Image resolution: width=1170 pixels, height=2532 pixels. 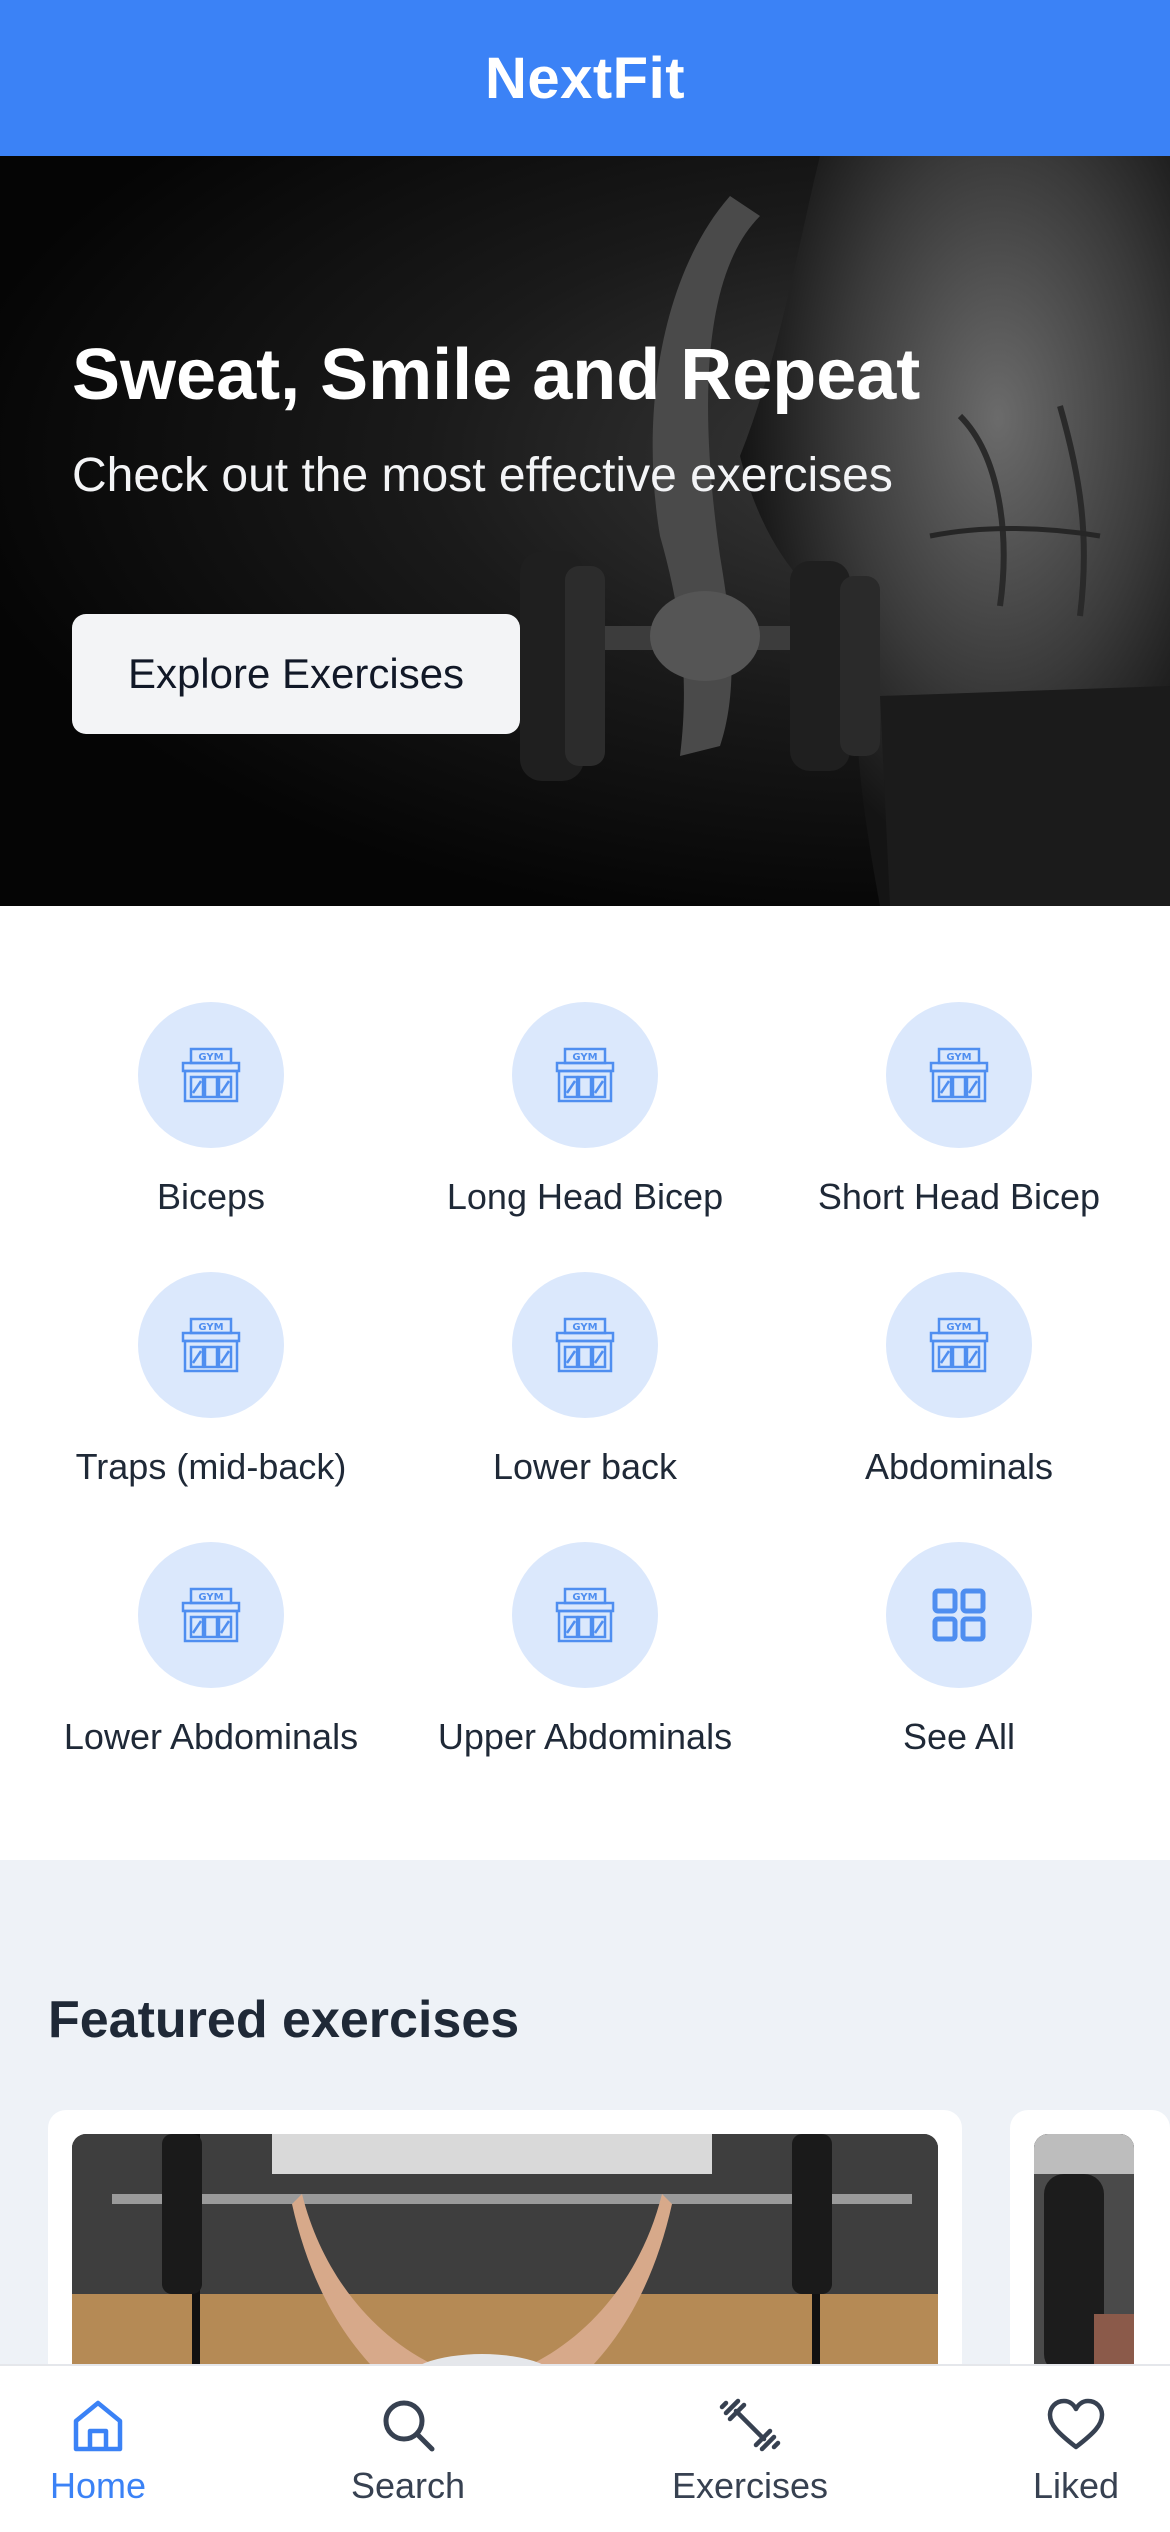 I want to click on nav-label: Exercises, so click(x=750, y=2485).